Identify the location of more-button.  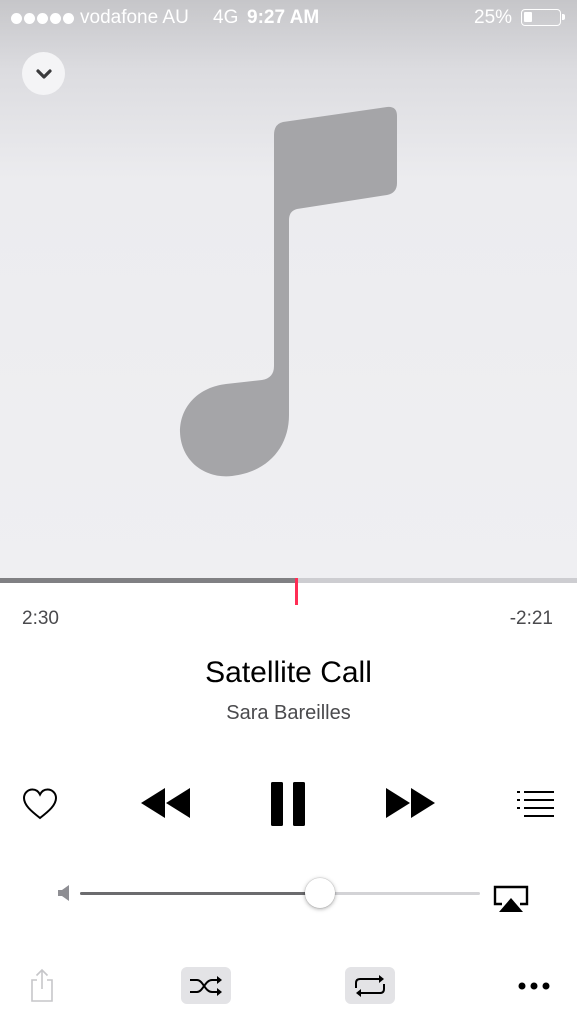
(534, 986).